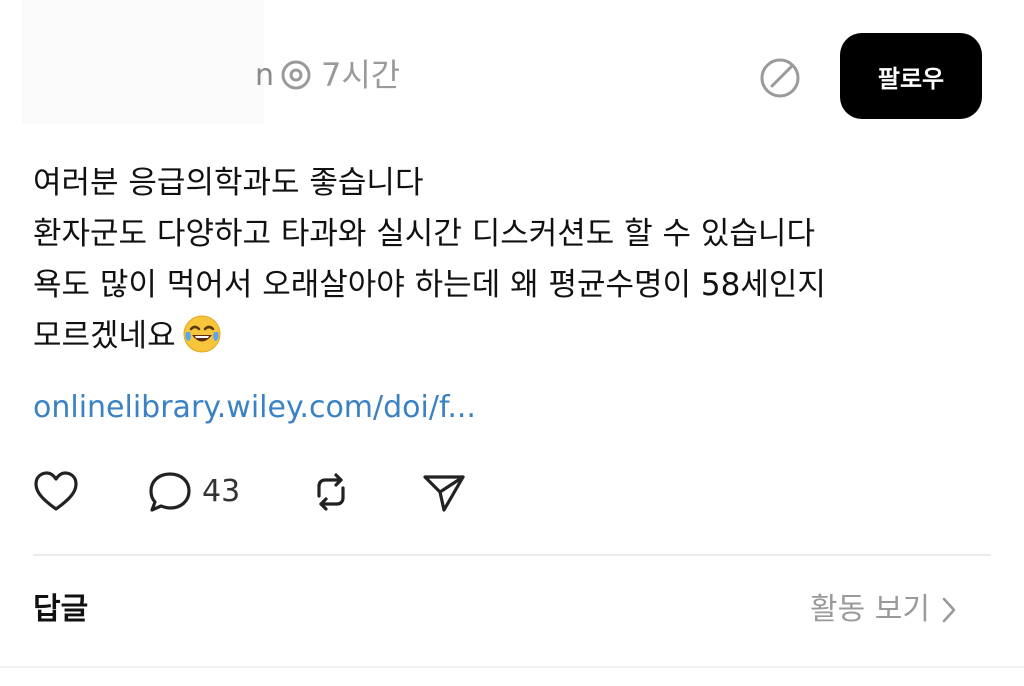 This screenshot has width=1024, height=686. Describe the element at coordinates (361, 75) in the screenshot. I see `post-timestamp: 7시간` at that location.